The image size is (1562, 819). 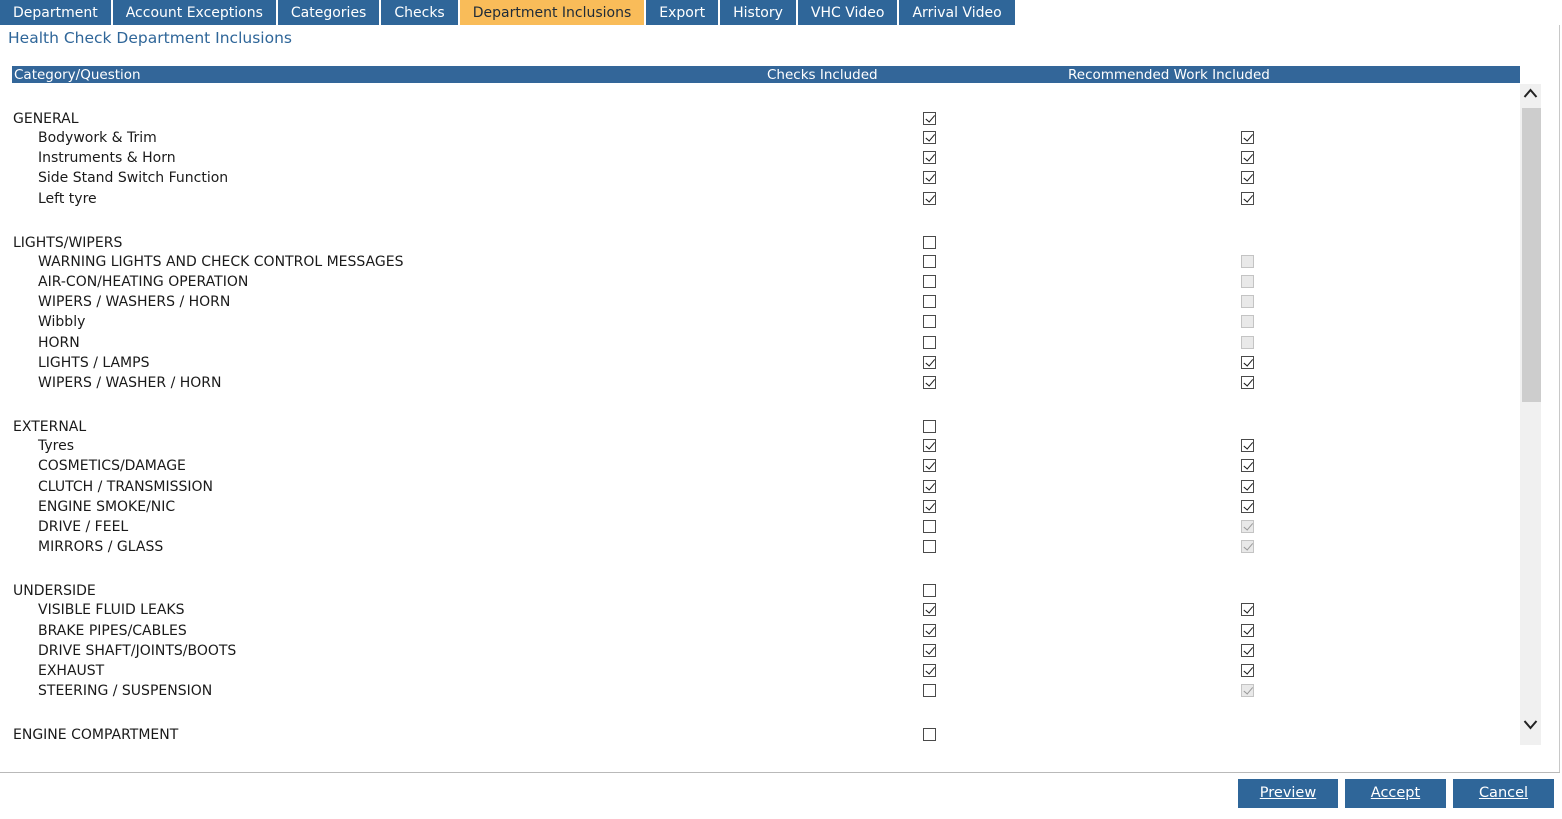 What do you see at coordinates (760, 119) in the screenshot?
I see `category-row: GENERAL` at bounding box center [760, 119].